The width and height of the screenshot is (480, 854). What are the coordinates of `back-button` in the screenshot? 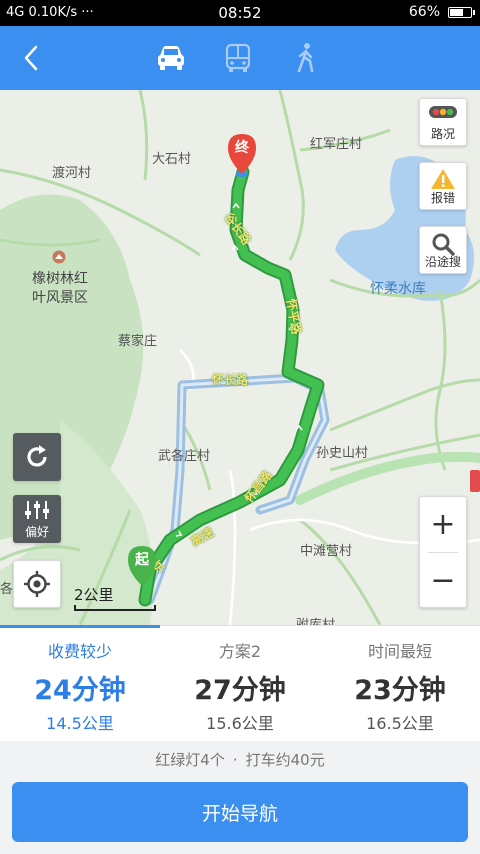 It's located at (32, 58).